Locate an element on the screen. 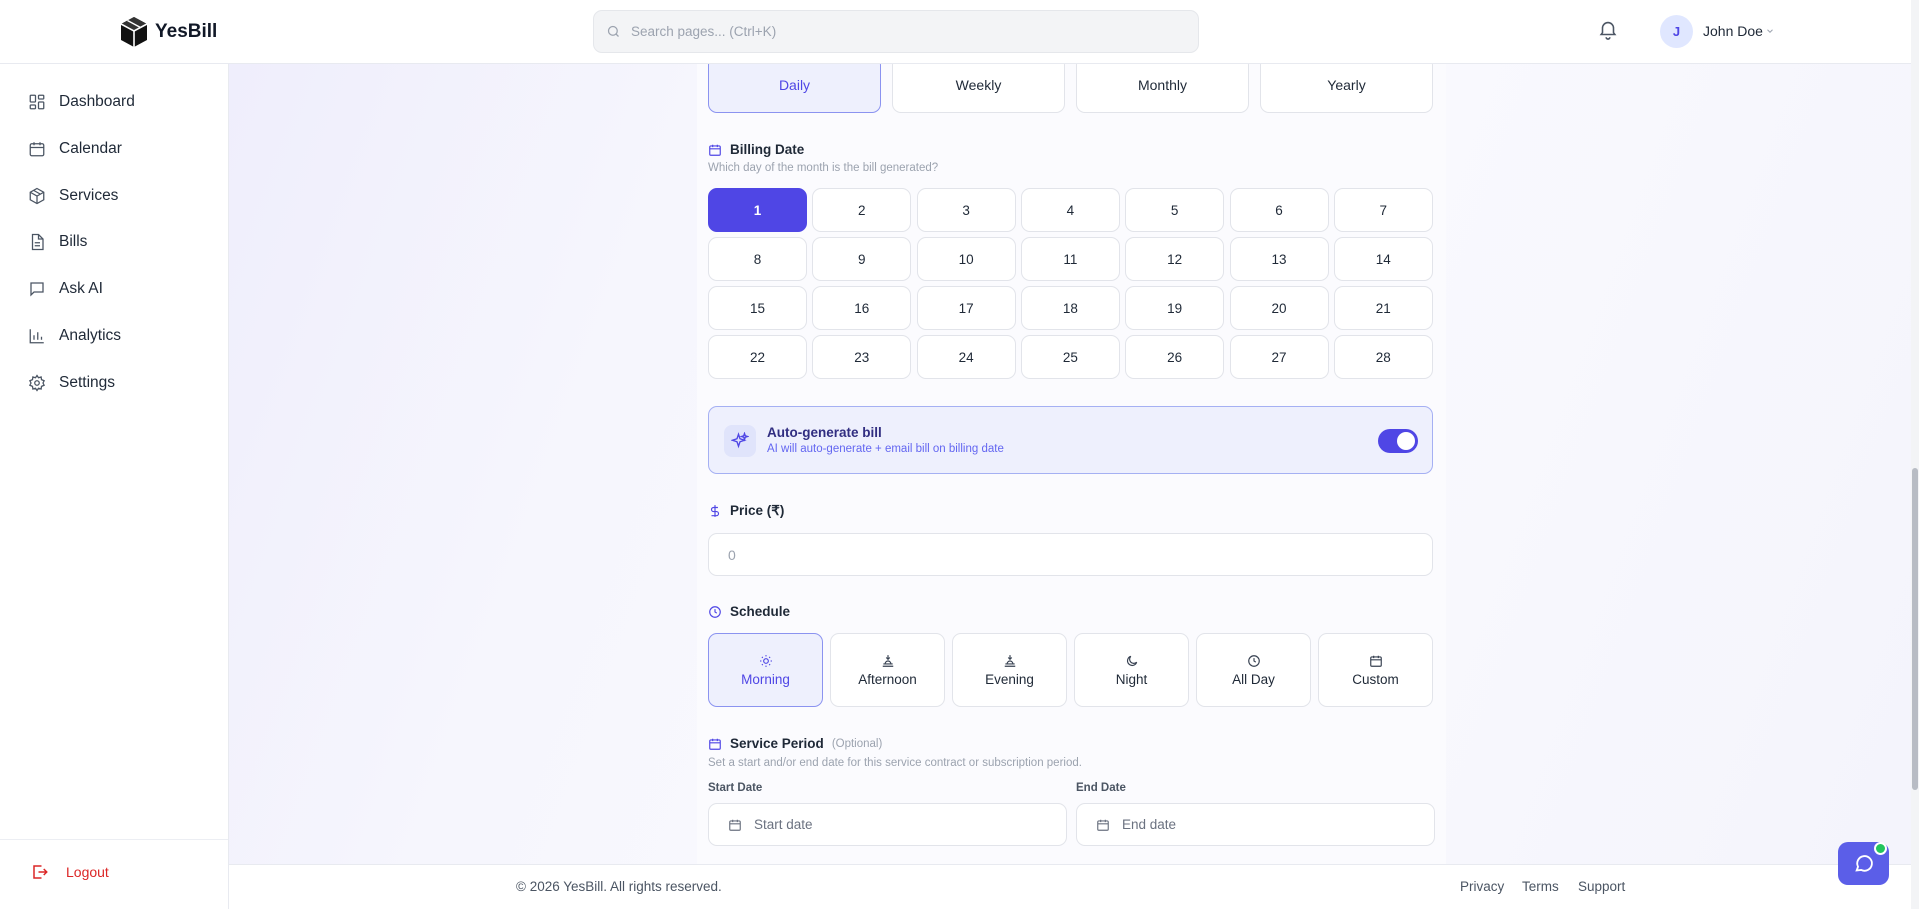 The image size is (1919, 909). scrollbar-thumb is located at coordinates (1915, 629).